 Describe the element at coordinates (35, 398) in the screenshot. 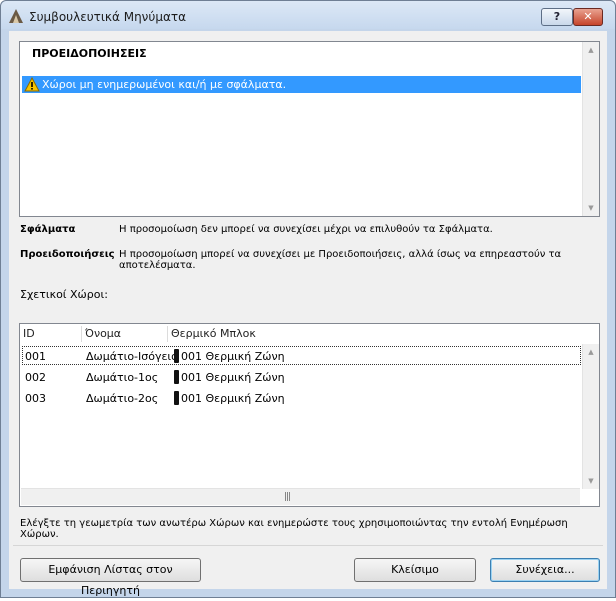

I see `cell-id: 003` at that location.